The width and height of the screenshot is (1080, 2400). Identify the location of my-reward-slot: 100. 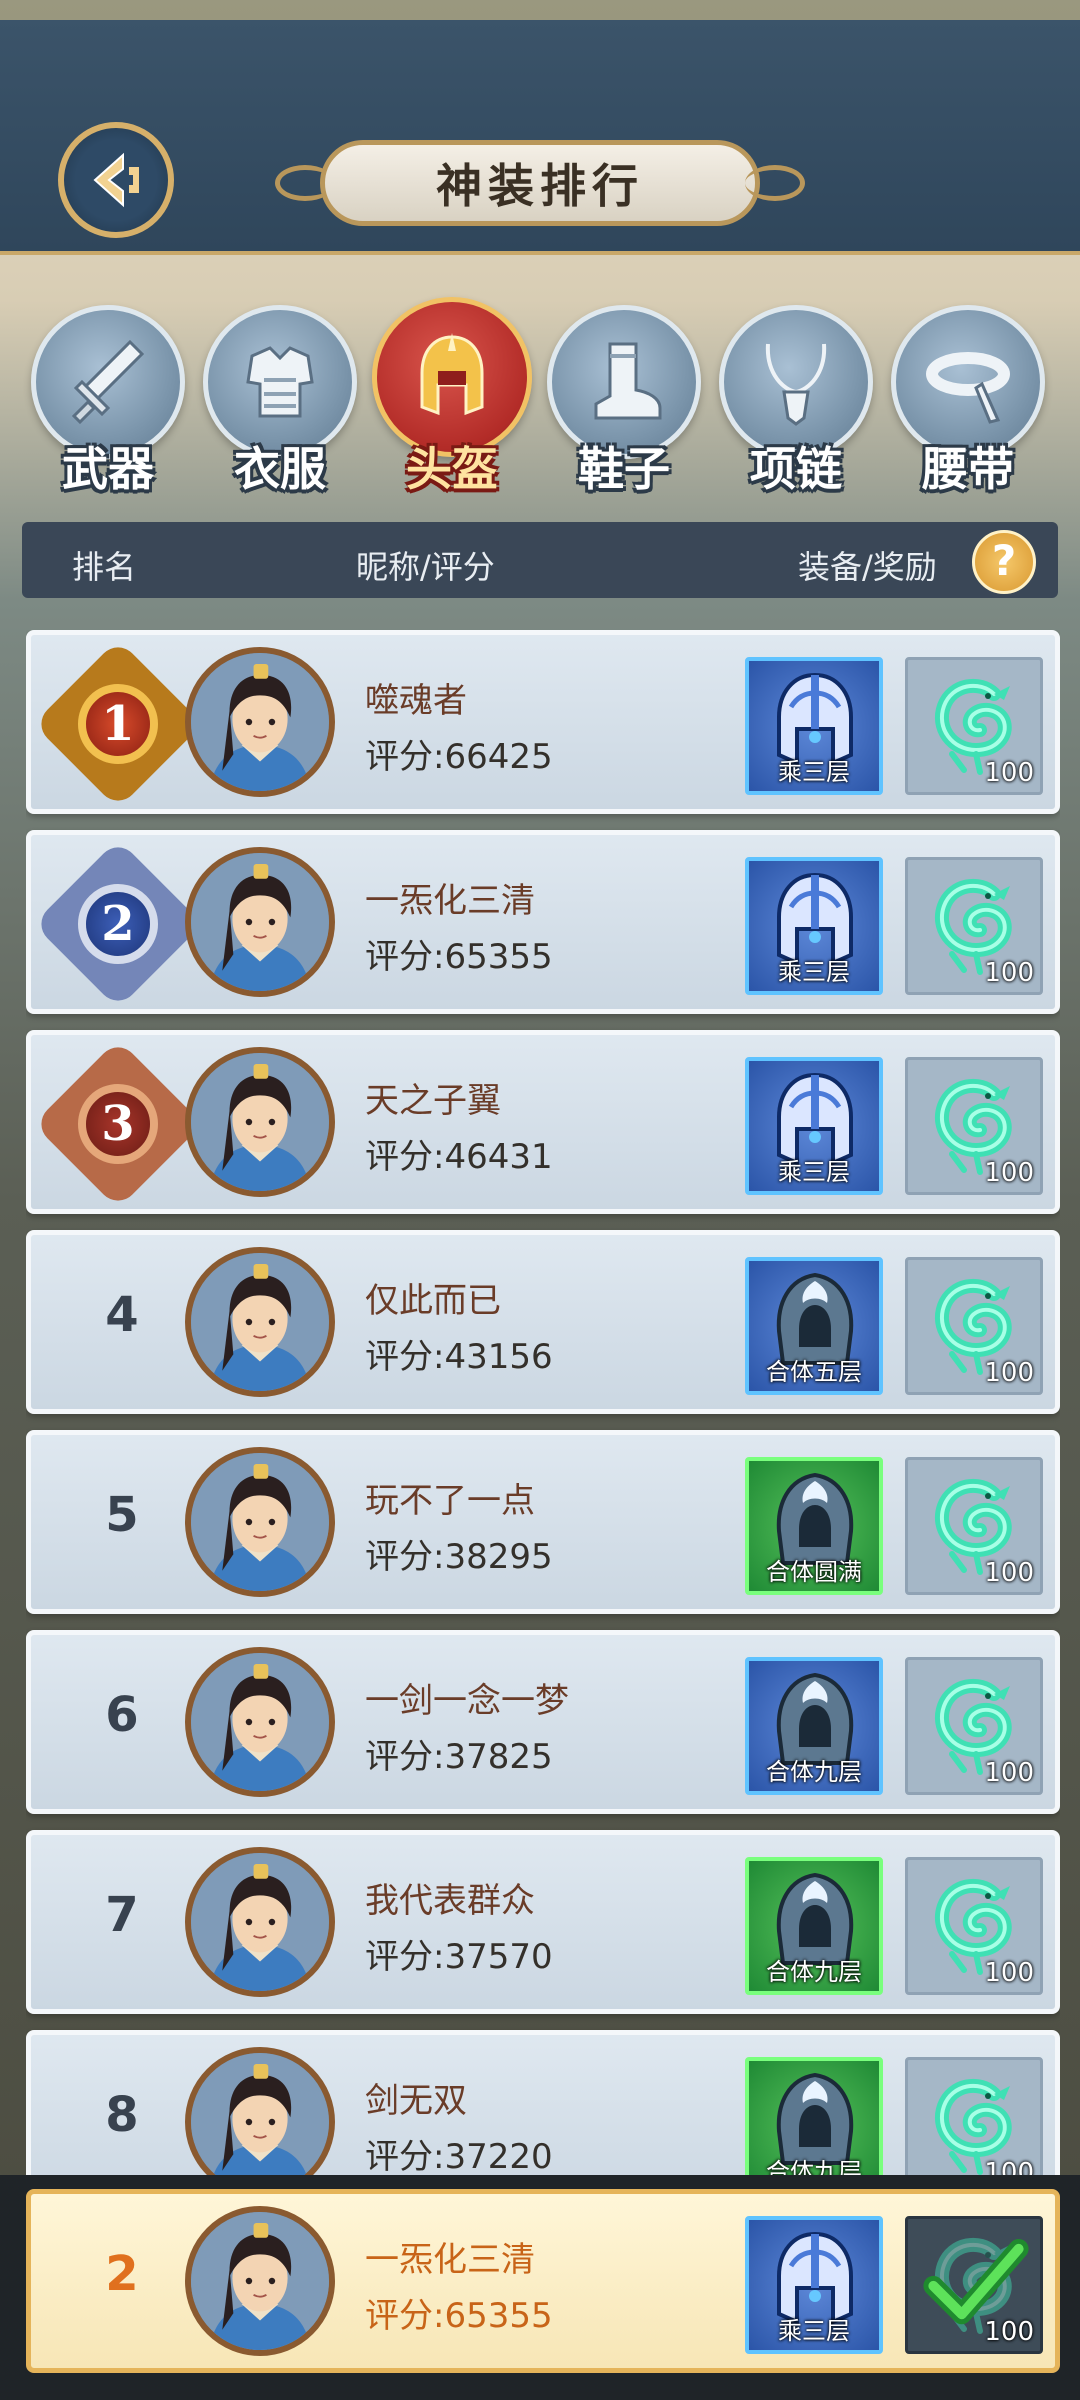
(974, 2285).